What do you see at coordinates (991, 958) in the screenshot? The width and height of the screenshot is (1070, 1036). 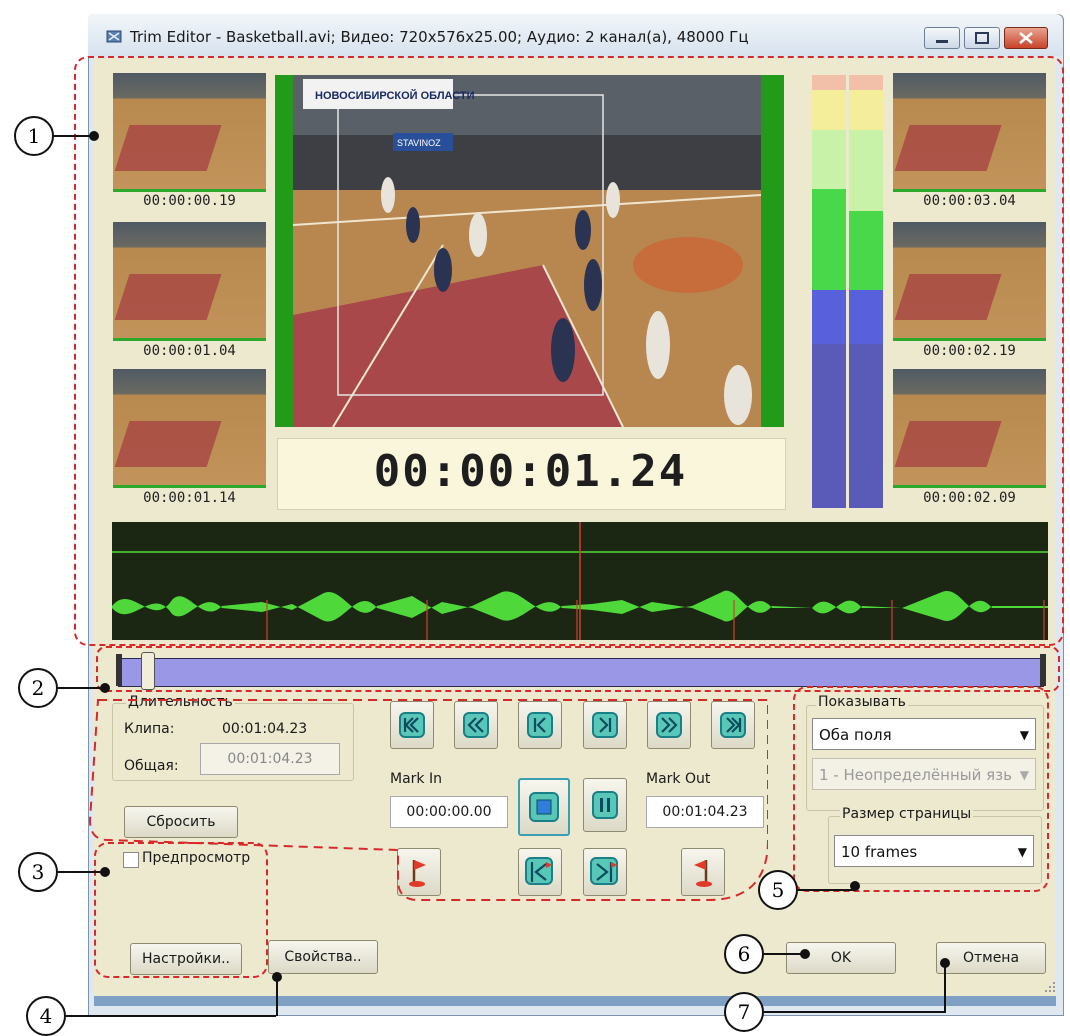 I see `cancel-button: Отмена` at bounding box center [991, 958].